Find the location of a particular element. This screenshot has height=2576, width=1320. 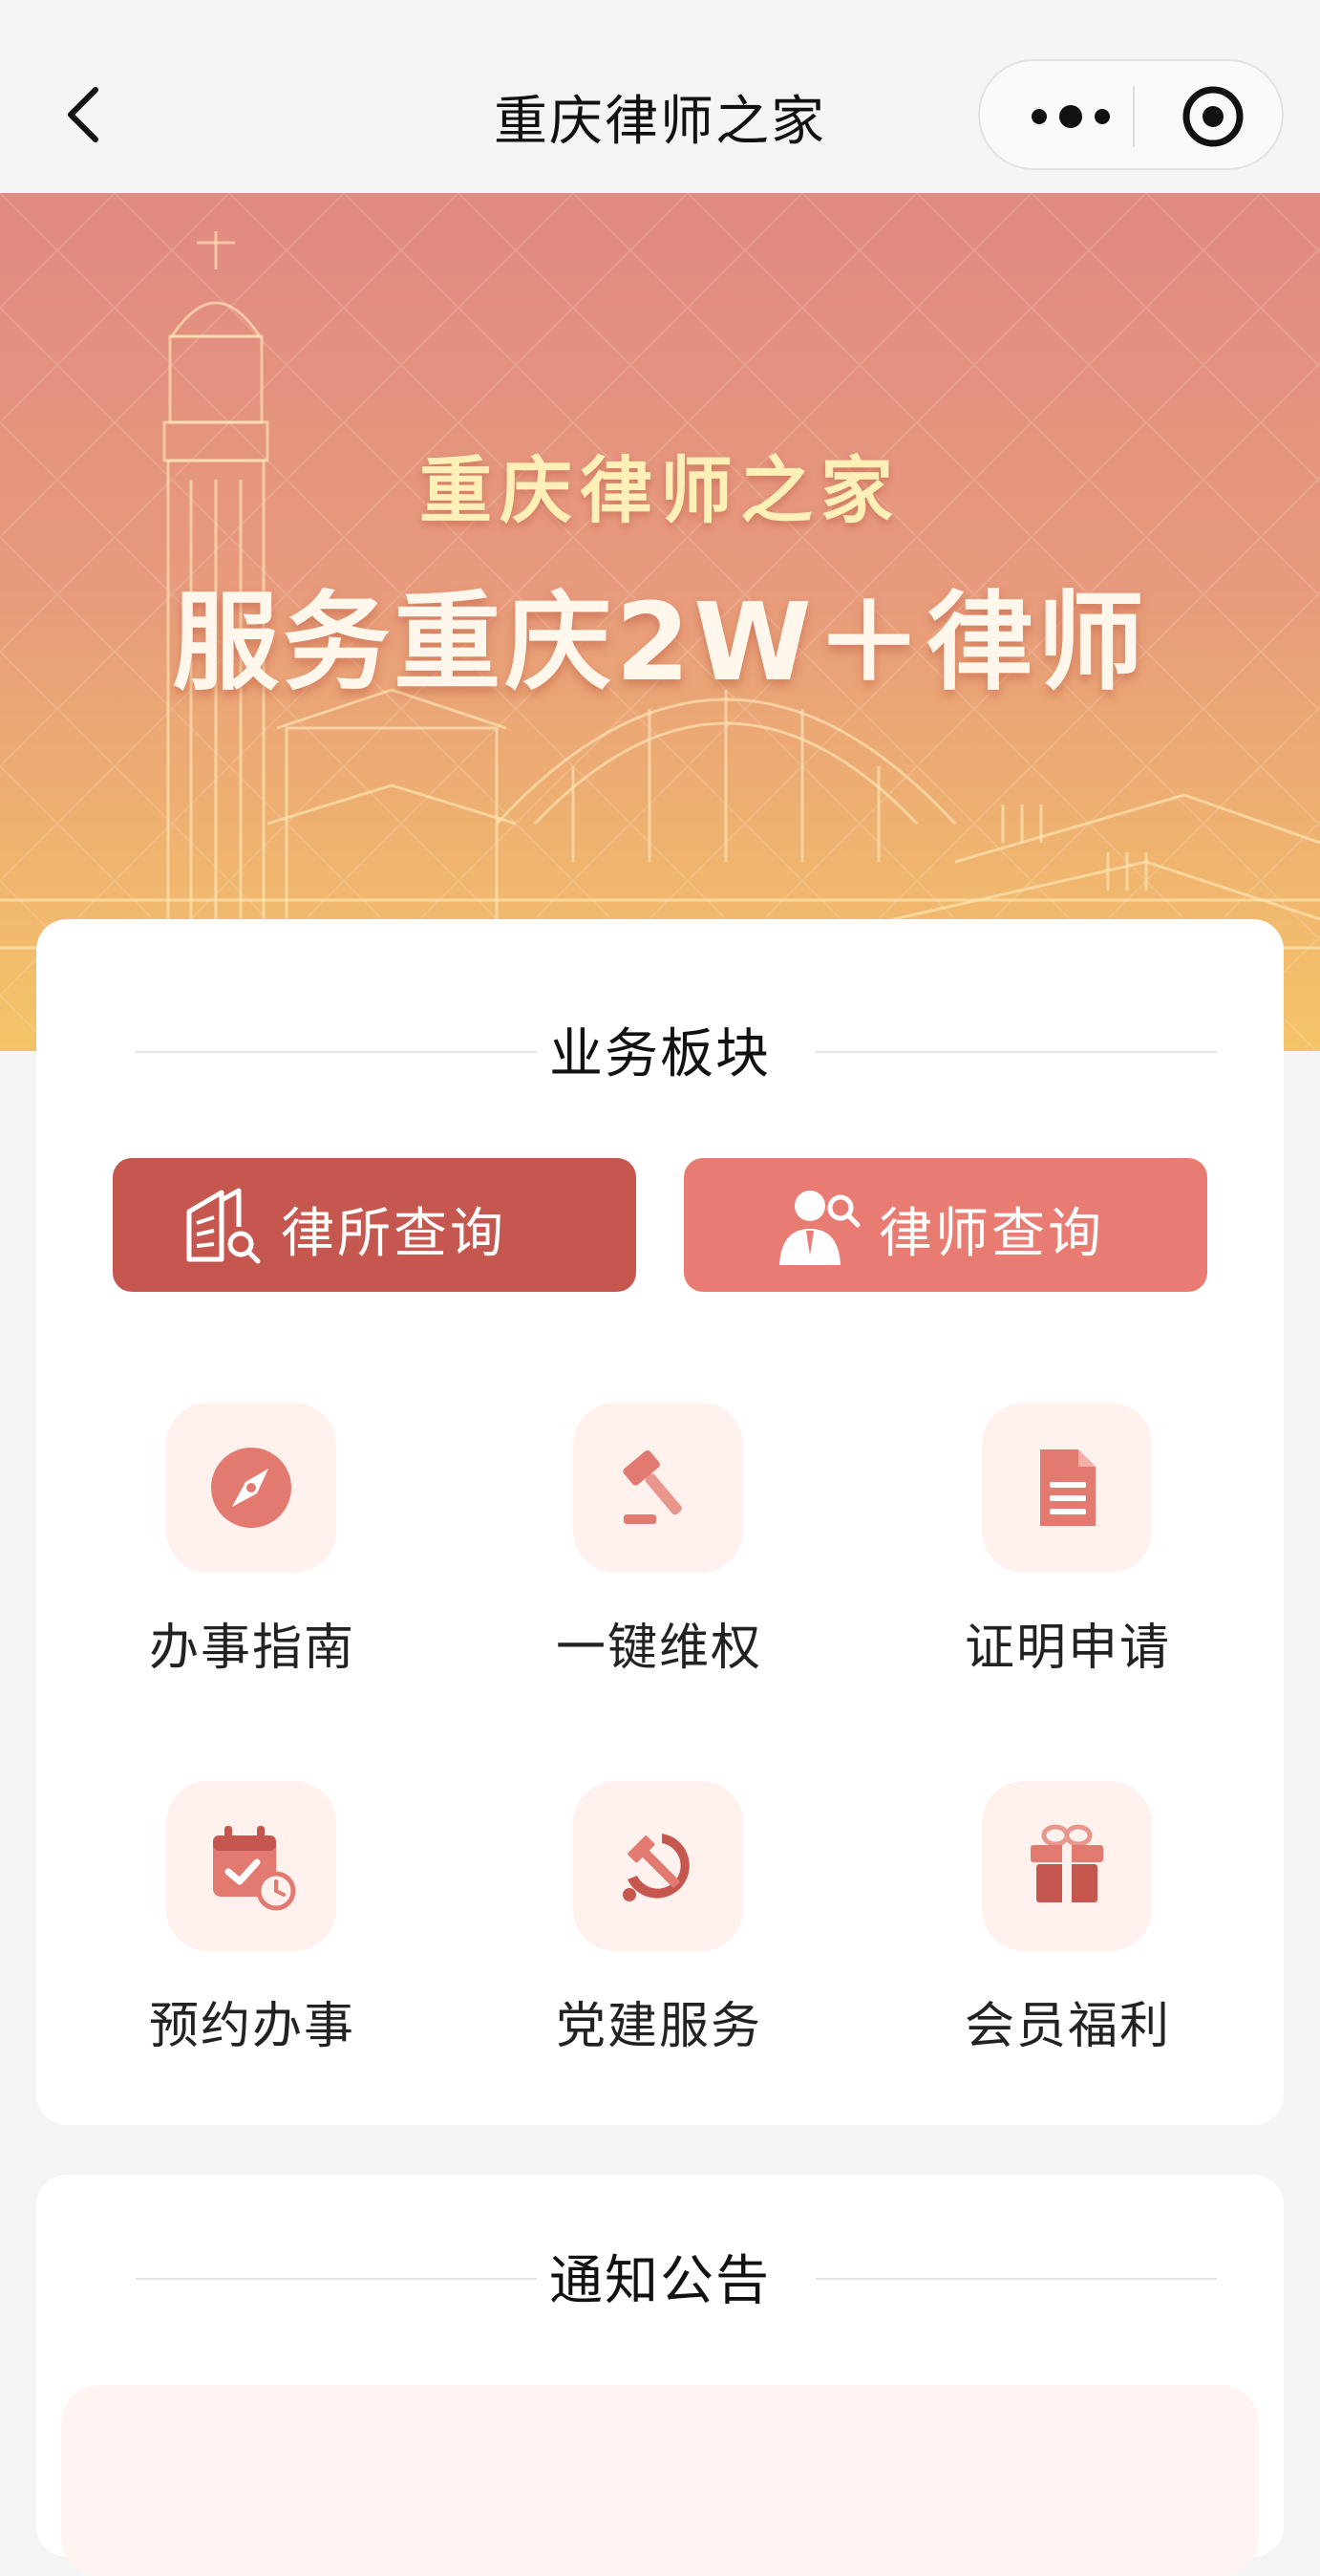

close-miniapp-button is located at coordinates (1213, 116).